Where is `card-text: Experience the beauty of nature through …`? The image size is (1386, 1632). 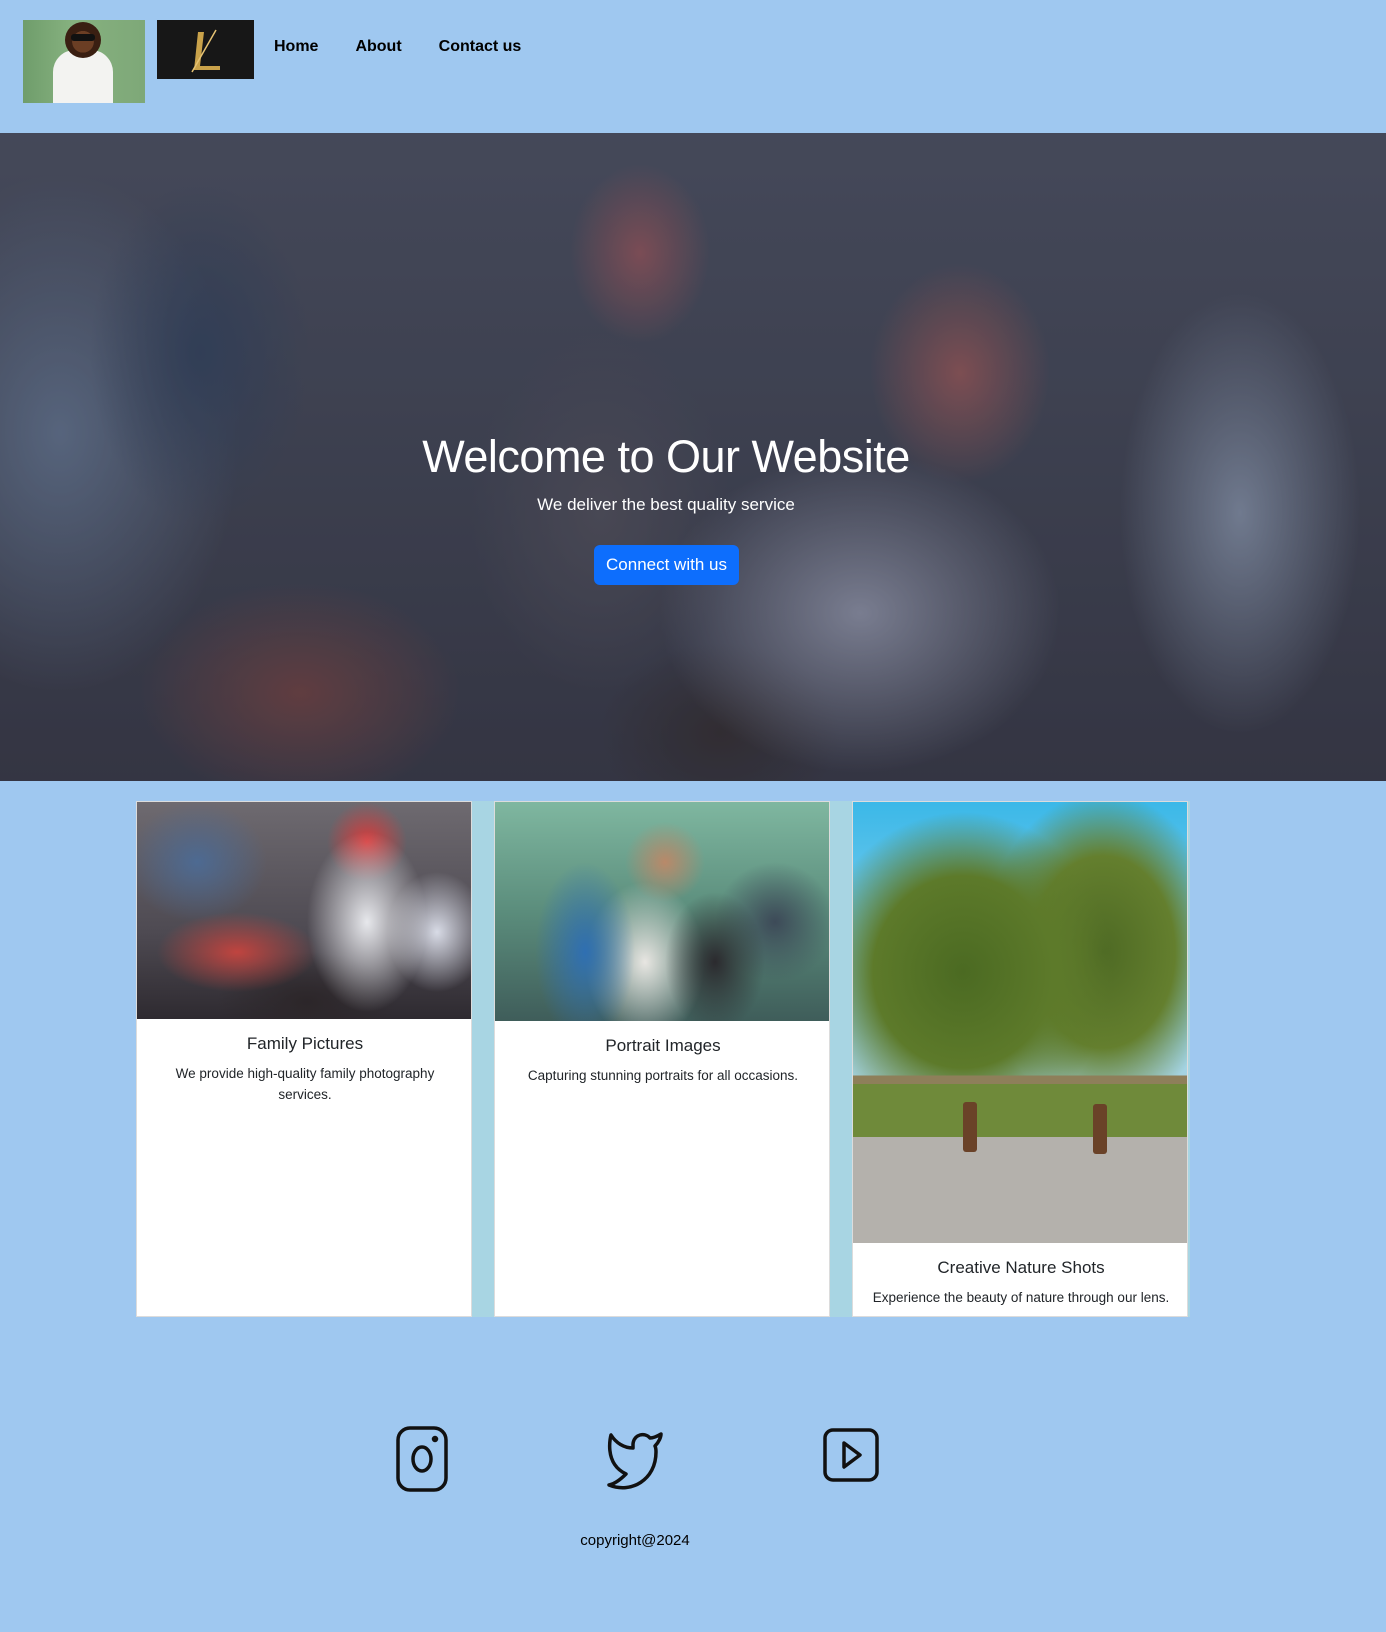
card-text: Experience the beauty of nature through … is located at coordinates (1021, 1297).